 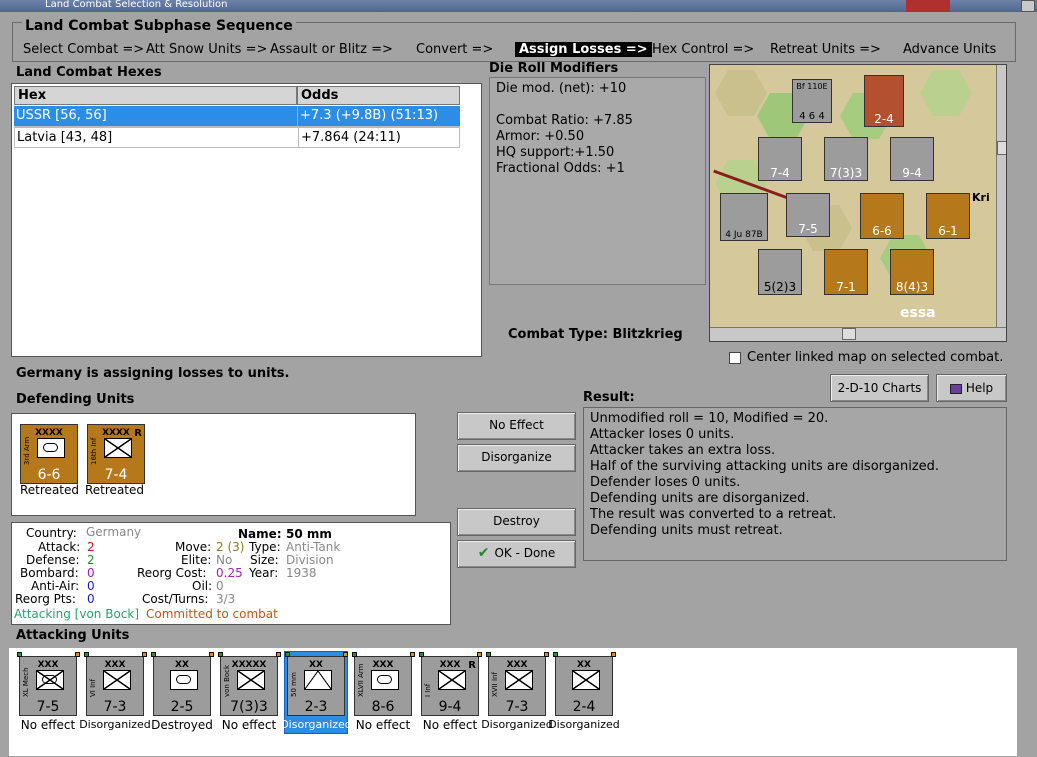 What do you see at coordinates (516, 554) in the screenshot?
I see `ok-done-button: ✔ OK - Done` at bounding box center [516, 554].